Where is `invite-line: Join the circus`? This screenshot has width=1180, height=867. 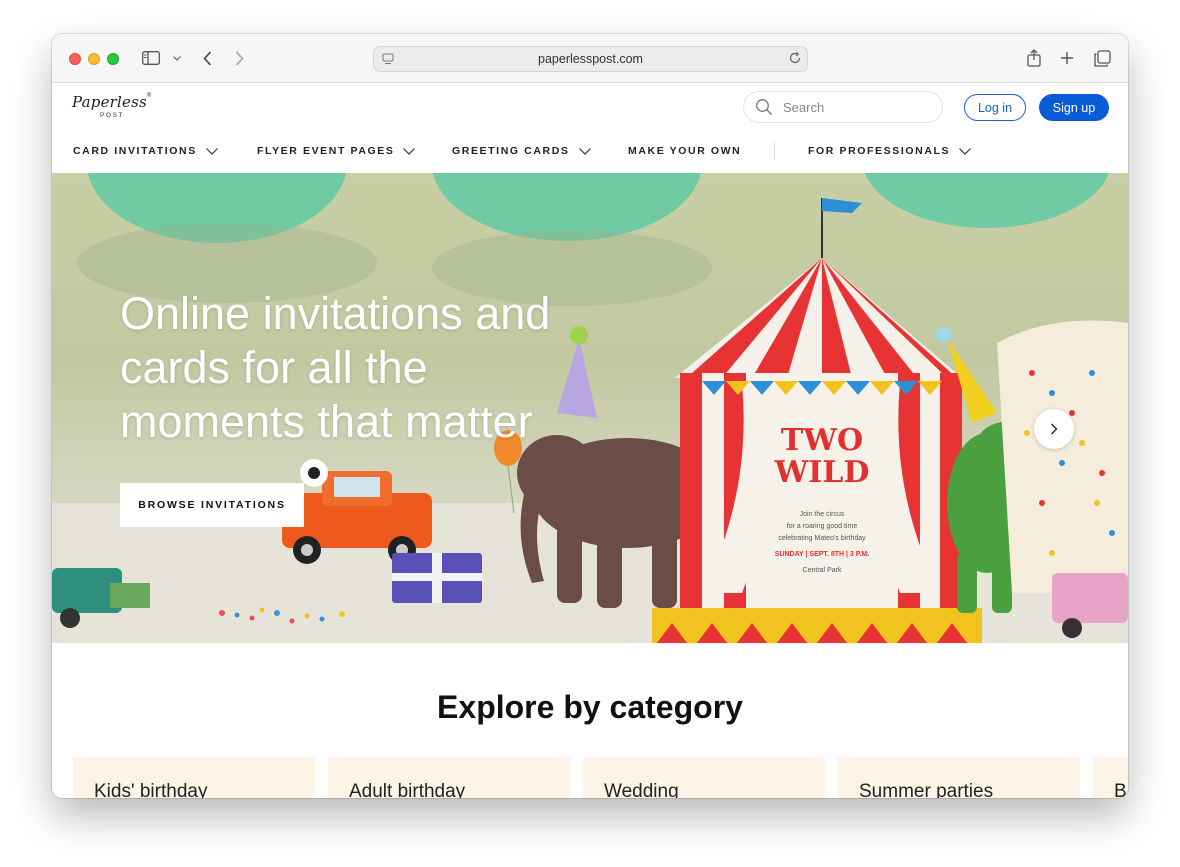 invite-line: Join the circus is located at coordinates (822, 514).